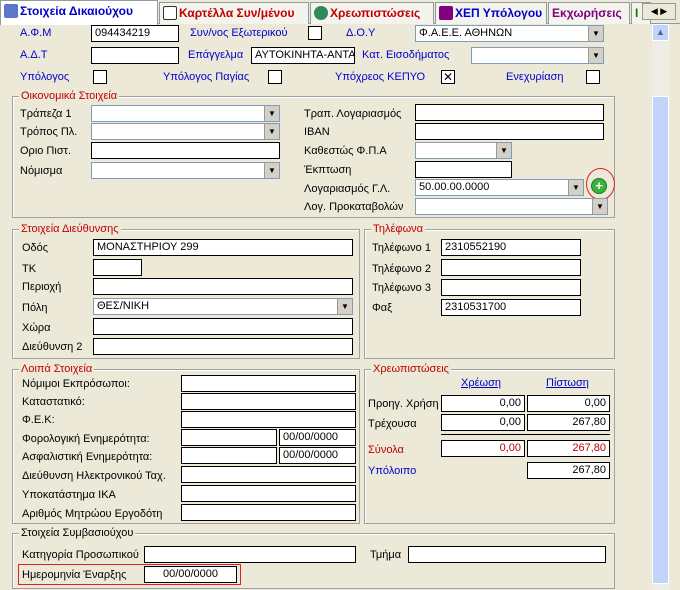 The height and width of the screenshot is (590, 680). I want to click on dieyth2-field, so click(223, 346).